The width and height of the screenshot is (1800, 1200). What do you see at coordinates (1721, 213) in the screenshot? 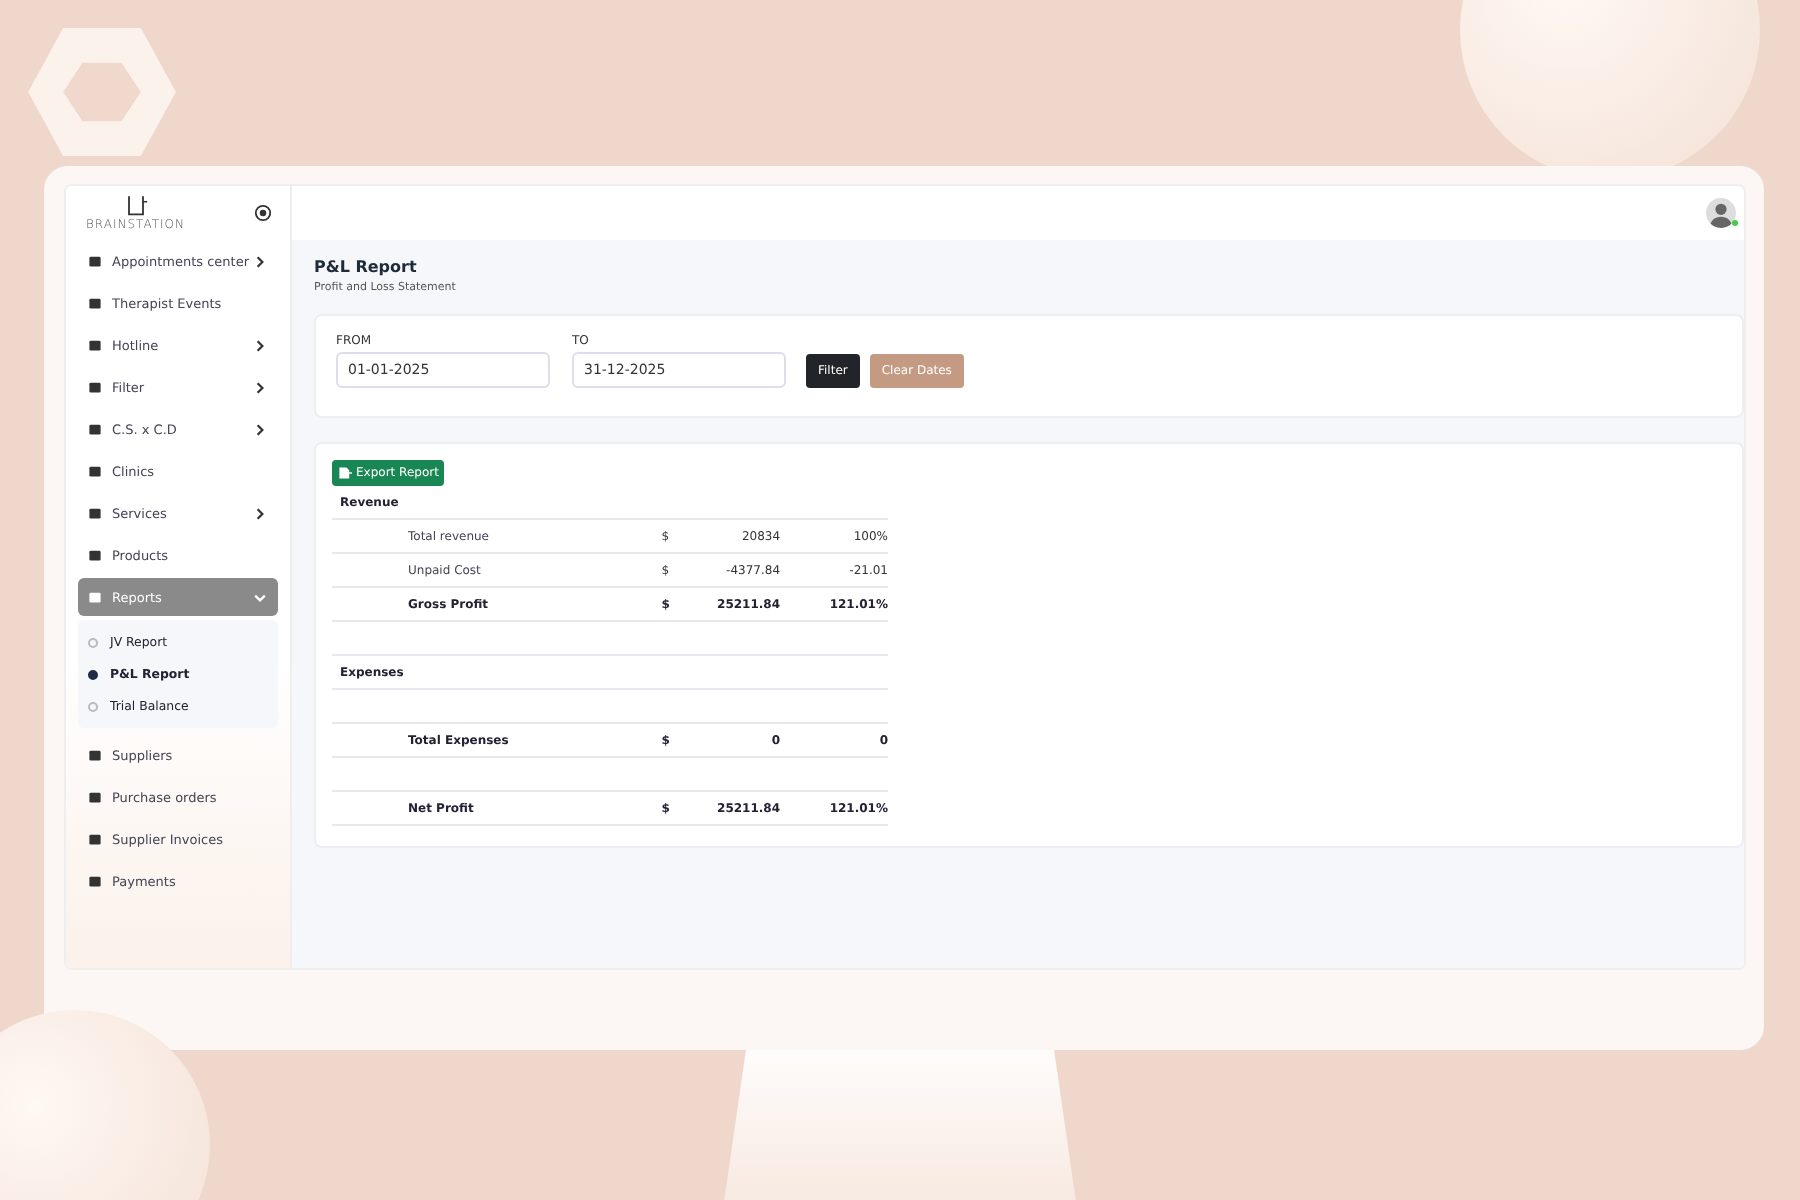
I see `avatar` at bounding box center [1721, 213].